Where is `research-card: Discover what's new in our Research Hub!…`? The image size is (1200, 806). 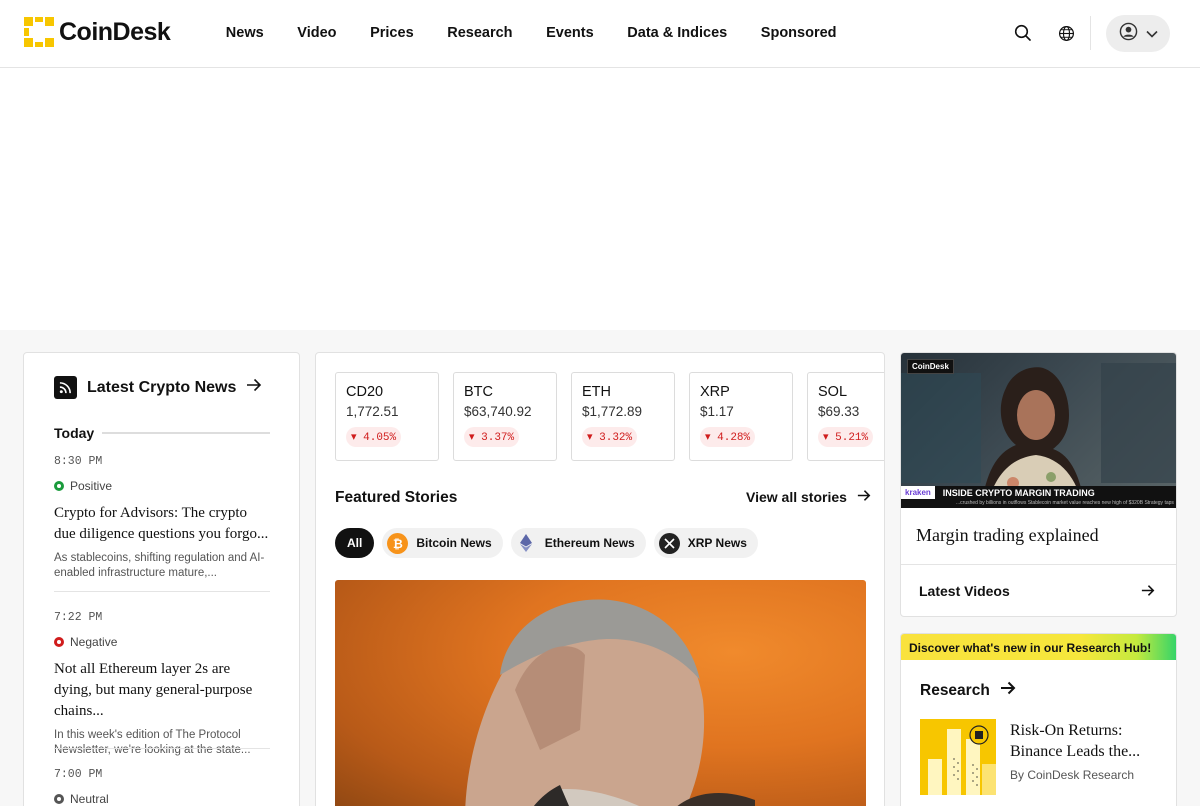 research-card: Discover what's new in our Research Hub!… is located at coordinates (1038, 719).